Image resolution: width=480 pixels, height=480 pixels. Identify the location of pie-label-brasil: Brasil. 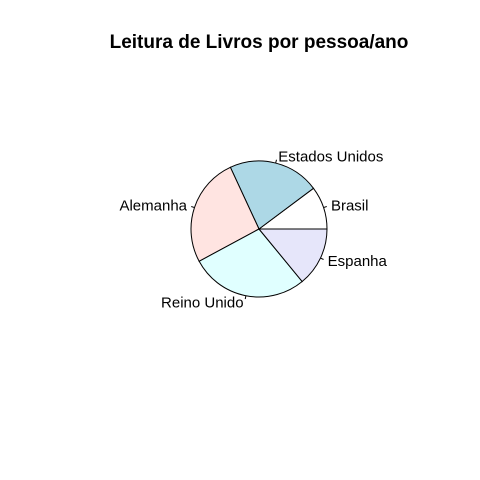
(350, 205).